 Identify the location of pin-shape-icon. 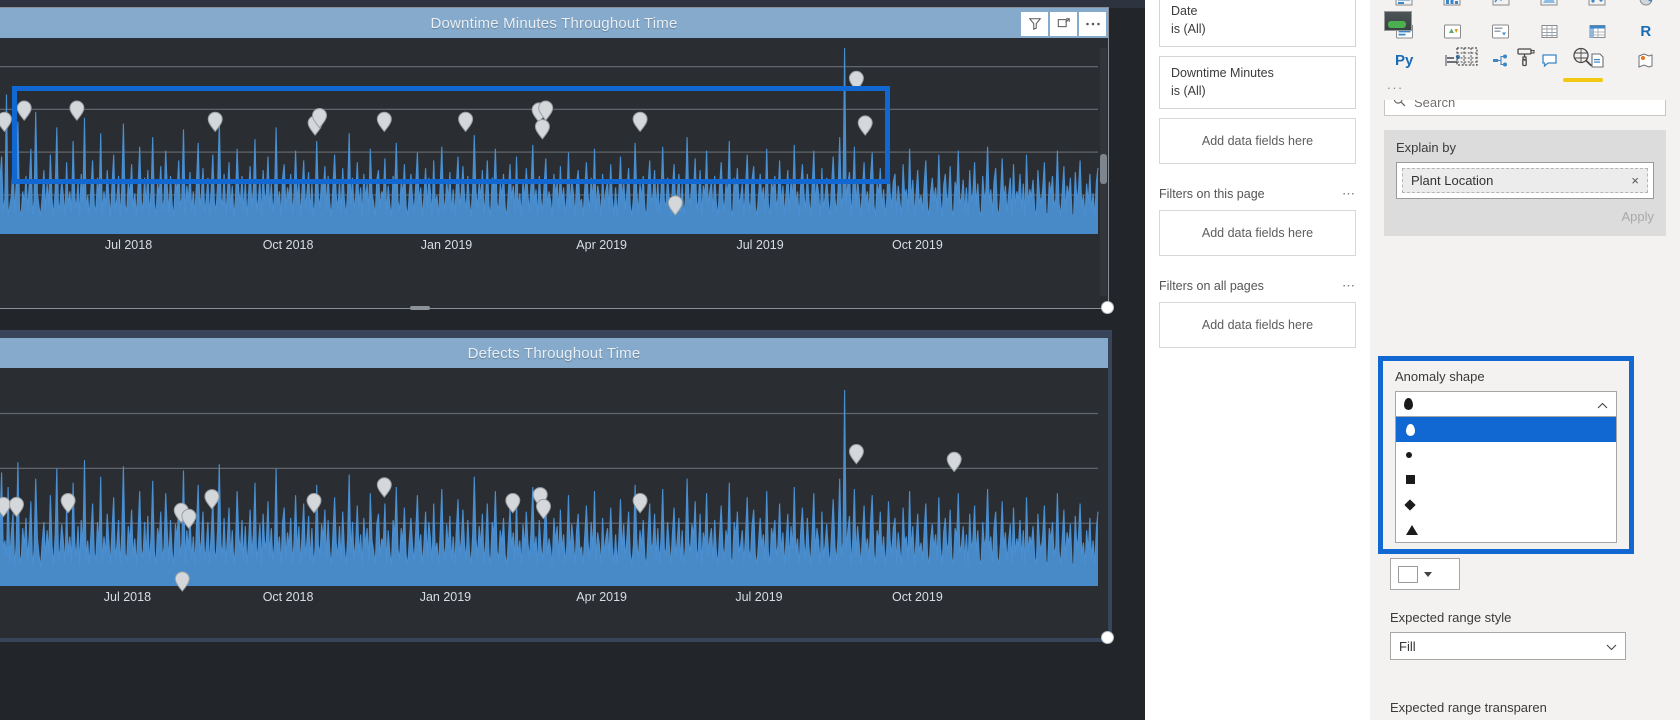
(1410, 429).